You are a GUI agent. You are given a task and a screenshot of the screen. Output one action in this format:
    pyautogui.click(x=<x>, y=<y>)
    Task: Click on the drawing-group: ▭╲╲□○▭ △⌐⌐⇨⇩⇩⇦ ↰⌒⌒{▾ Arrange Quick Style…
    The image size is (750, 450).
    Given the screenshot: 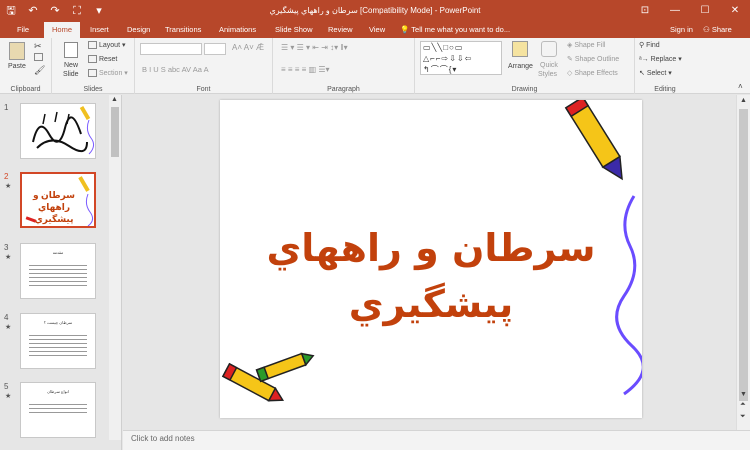 What is the action you would take?
    pyautogui.click(x=525, y=66)
    